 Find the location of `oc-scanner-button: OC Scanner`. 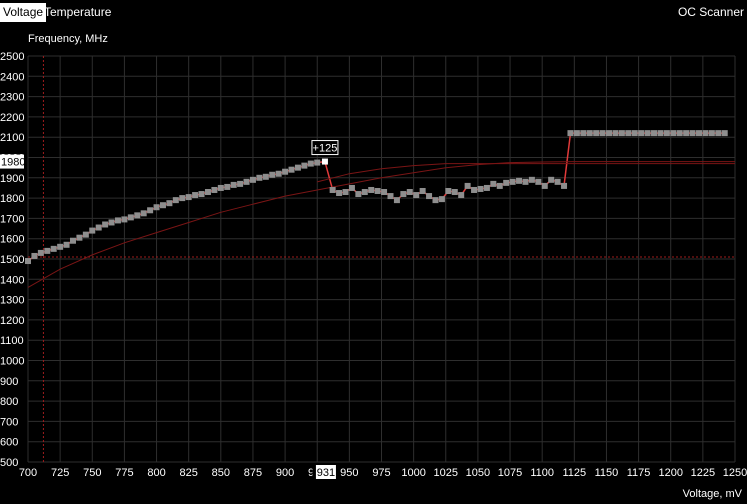

oc-scanner-button: OC Scanner is located at coordinates (711, 12).